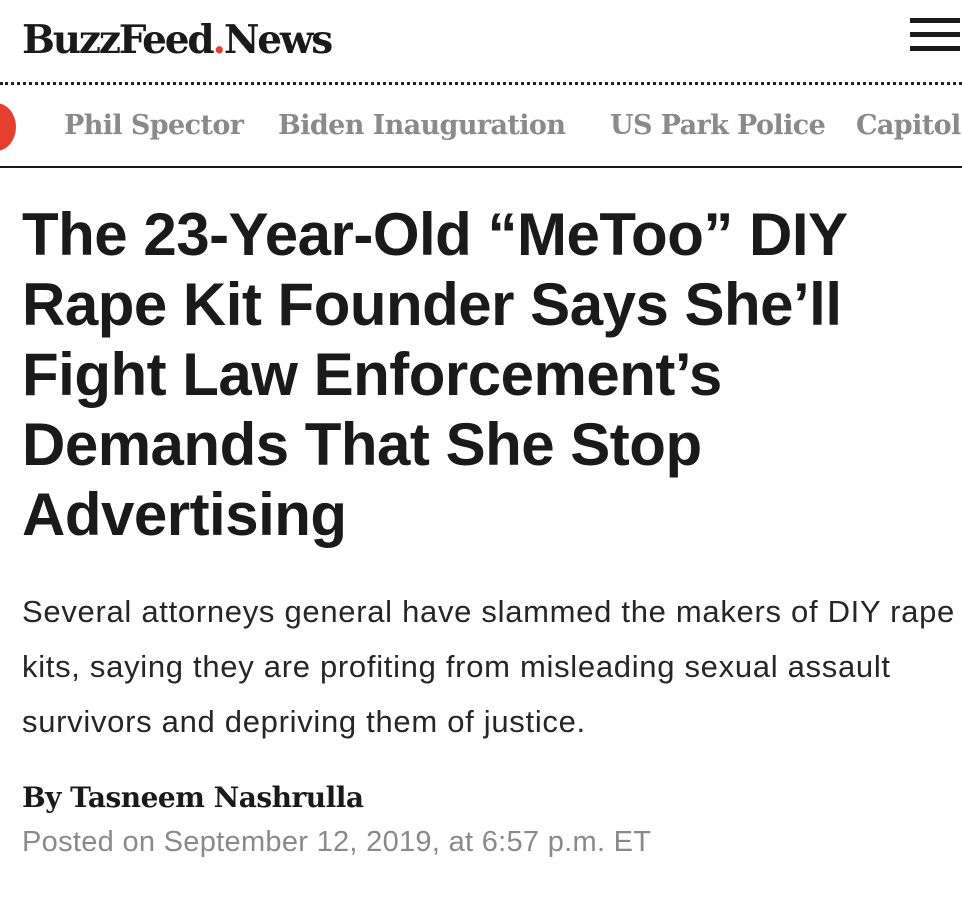  Describe the element at coordinates (935, 48) in the screenshot. I see `menu-bar-bottom` at that location.